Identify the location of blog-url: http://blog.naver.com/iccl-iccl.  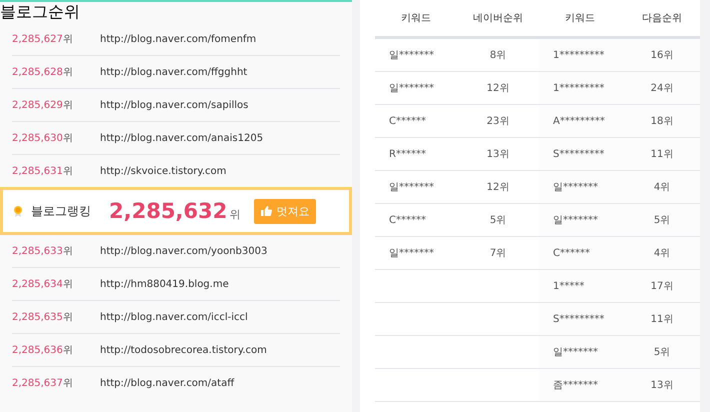
(174, 317).